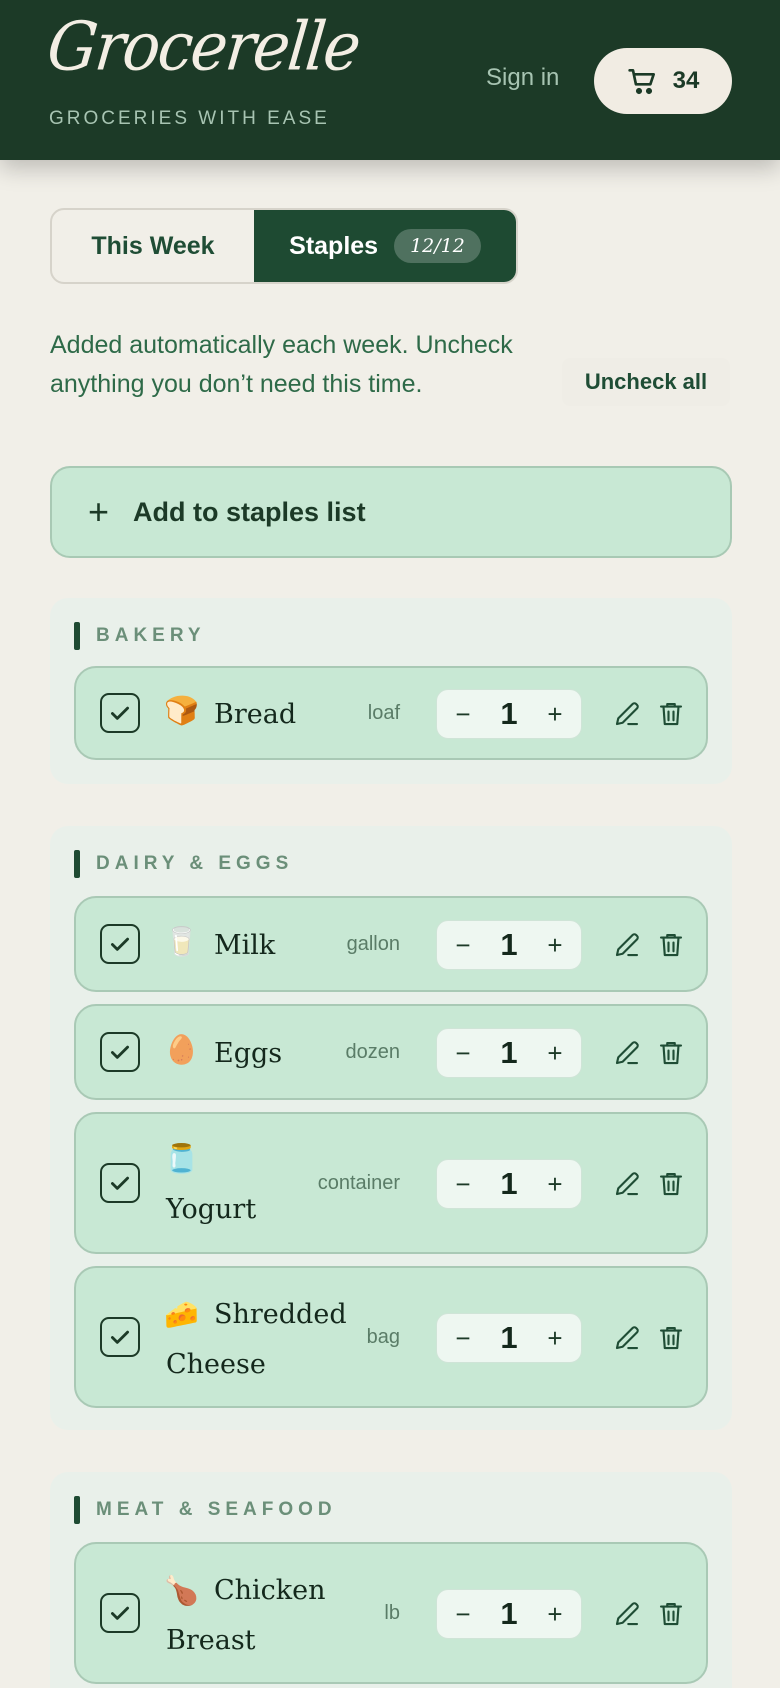 This screenshot has height=1688, width=780. I want to click on item-name: Chicken Breast, so click(246, 1615).